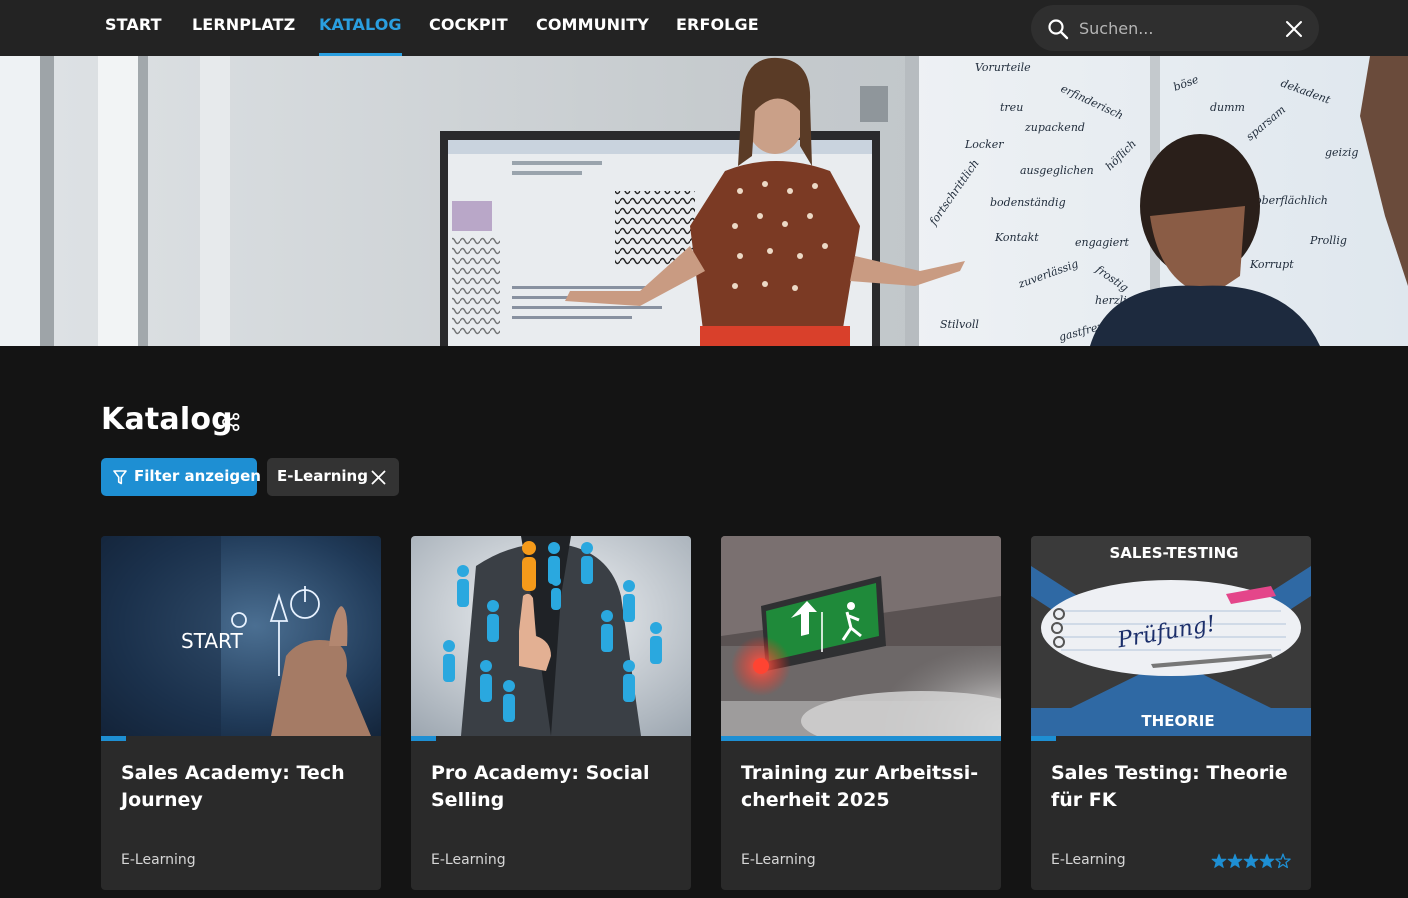 Image resolution: width=1408 pixels, height=898 pixels. I want to click on network-people-image, so click(551, 636).